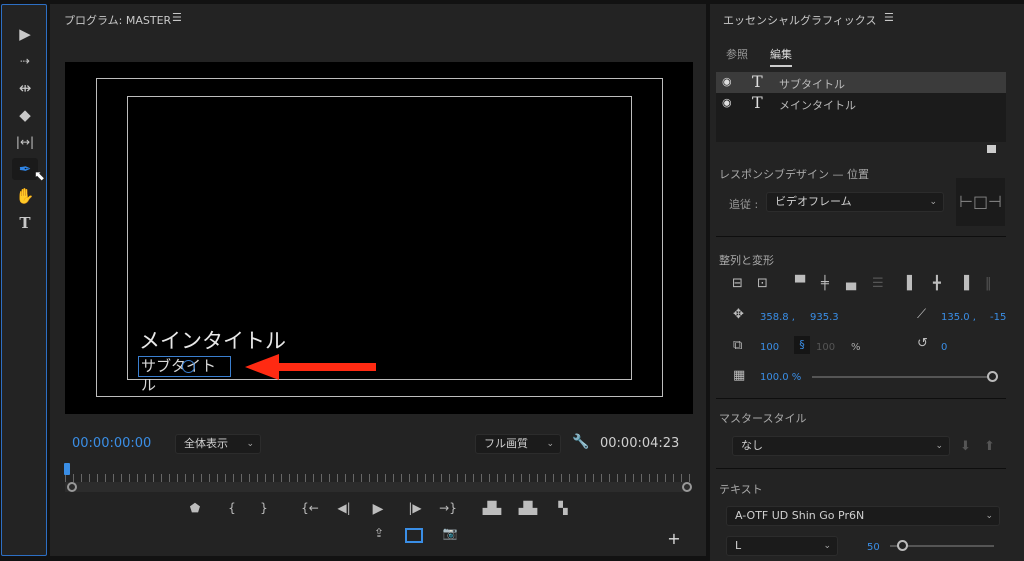 The height and width of the screenshot is (561, 1024). What do you see at coordinates (855, 202) in the screenshot?
I see `follow-dropdown: ビデオフレーム ⌄` at bounding box center [855, 202].